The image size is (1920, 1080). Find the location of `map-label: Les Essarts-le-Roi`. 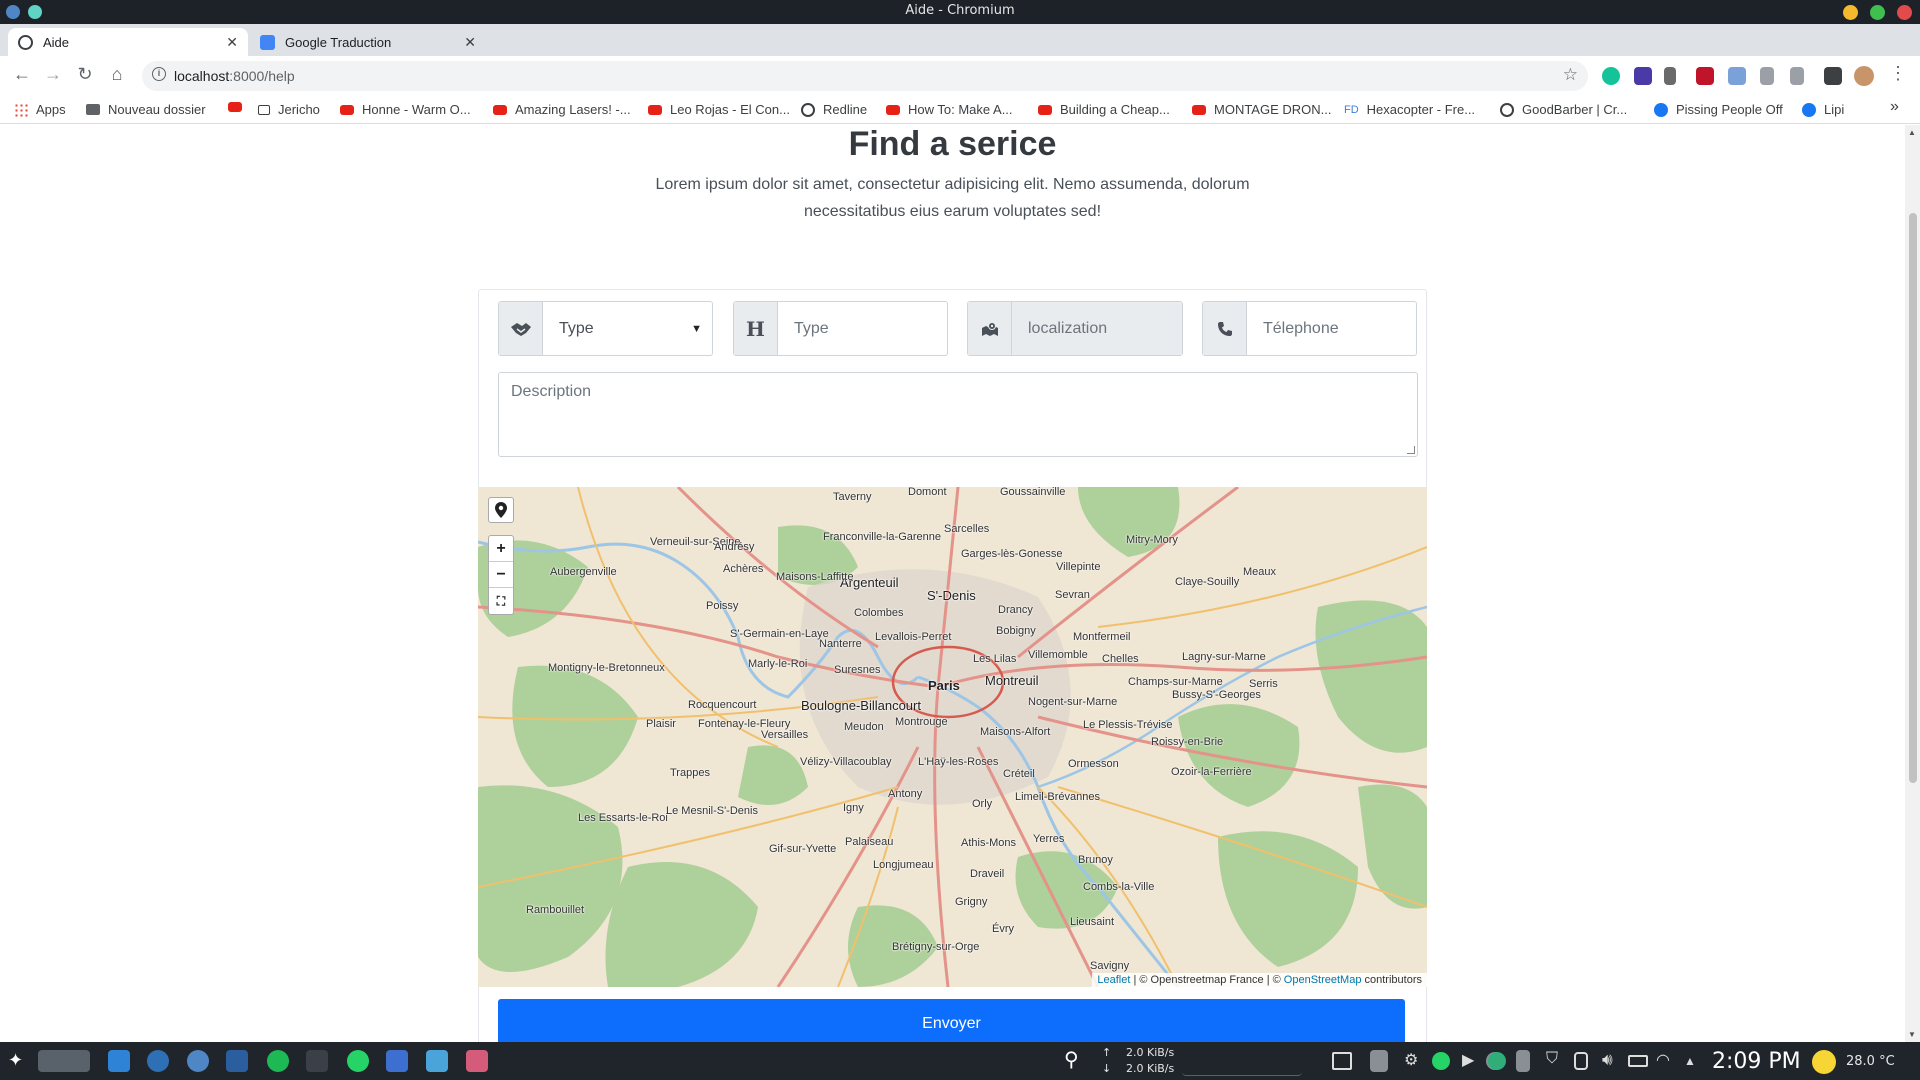

map-label: Les Essarts-le-Roi is located at coordinates (623, 818).